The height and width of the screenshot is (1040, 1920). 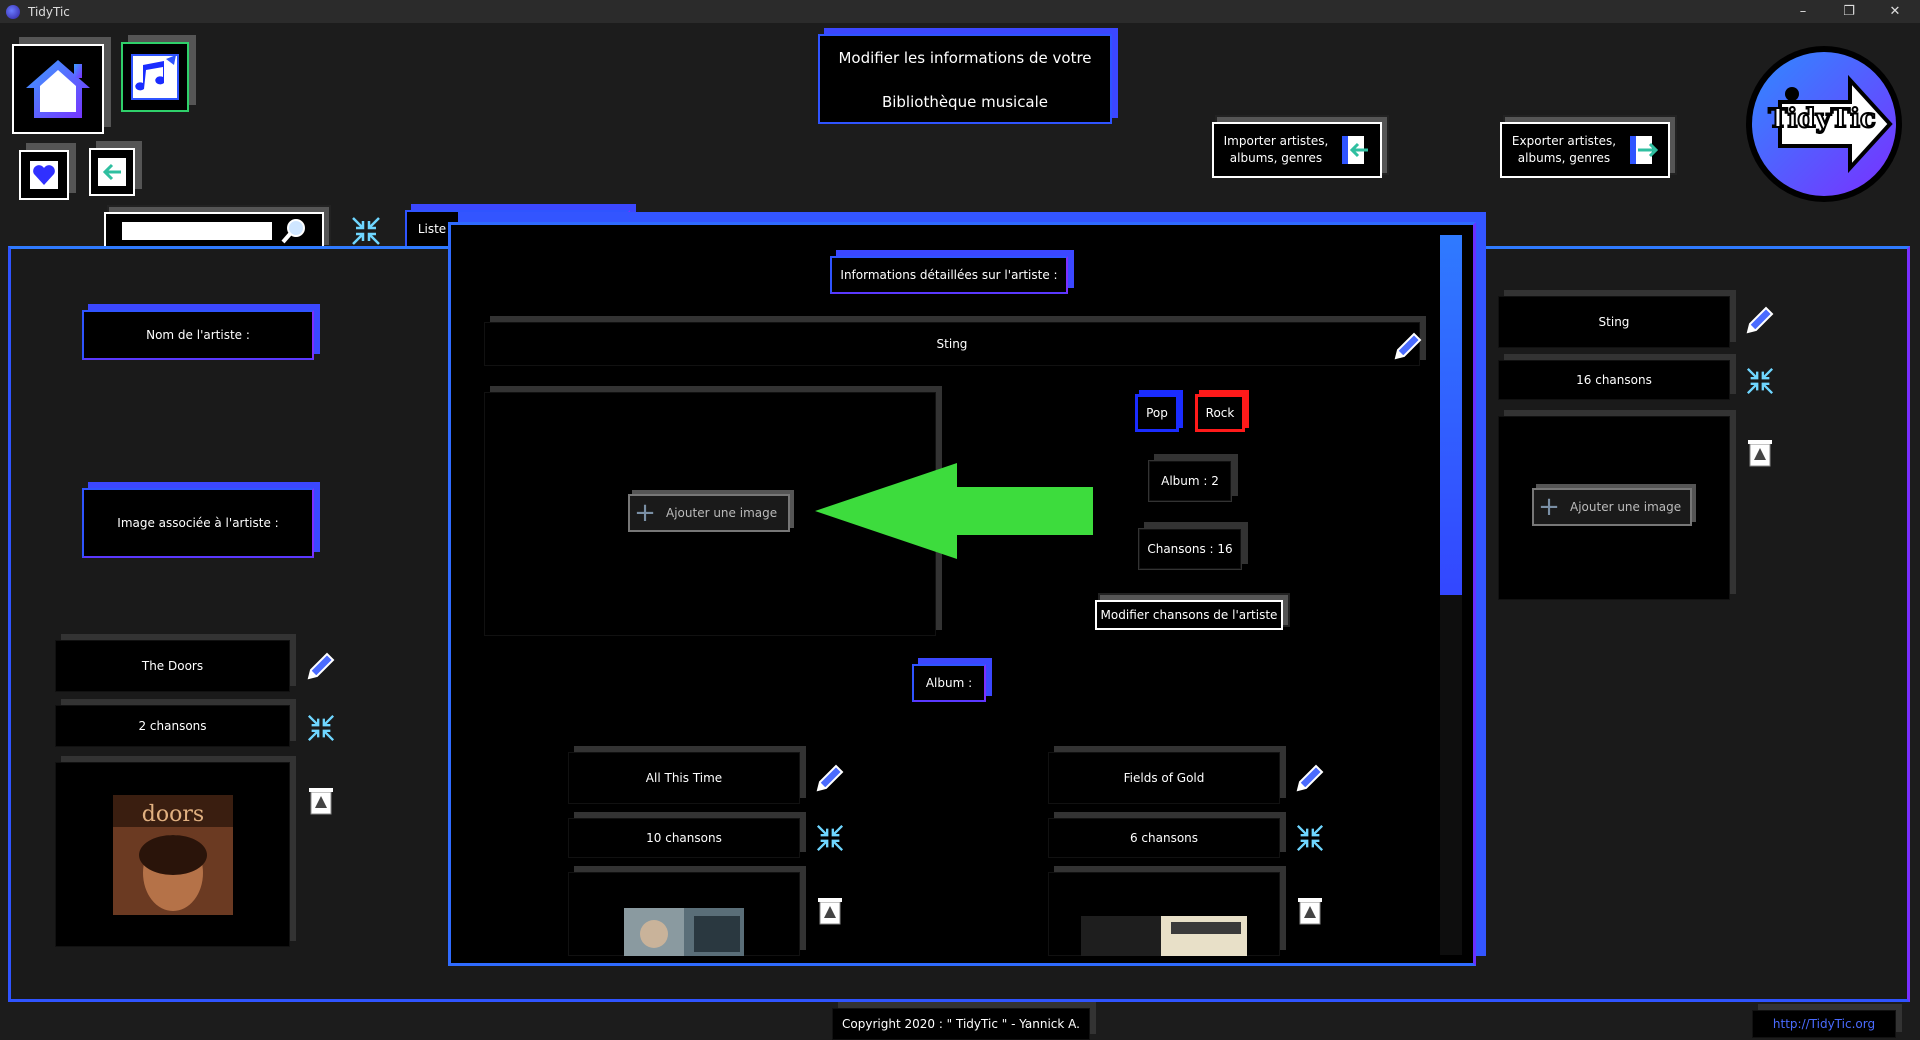 I want to click on minimize-button: –, so click(x=1803, y=11).